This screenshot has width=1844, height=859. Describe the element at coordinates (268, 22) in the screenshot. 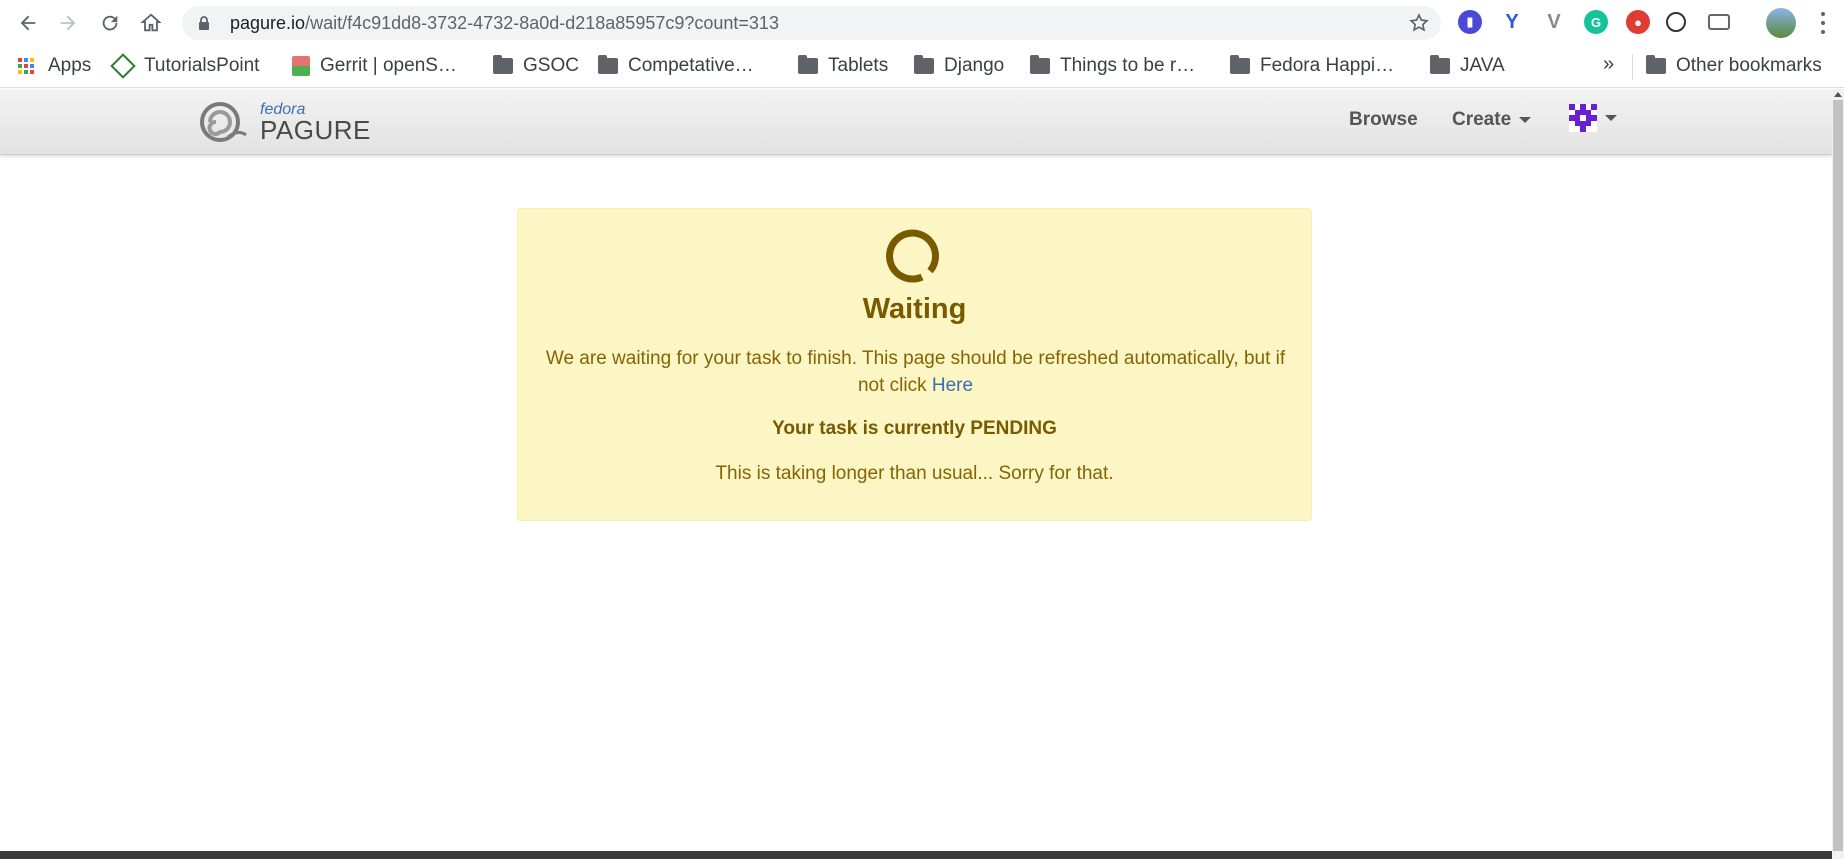

I see `url-host: pagure.io` at that location.